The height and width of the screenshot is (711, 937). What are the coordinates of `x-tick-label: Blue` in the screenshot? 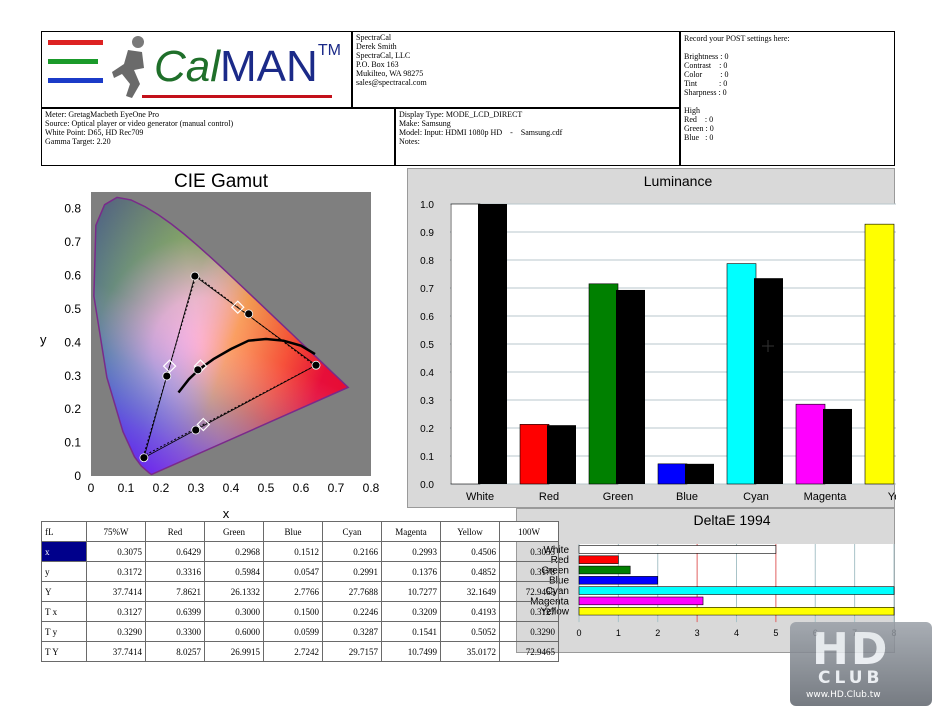 It's located at (687, 497).